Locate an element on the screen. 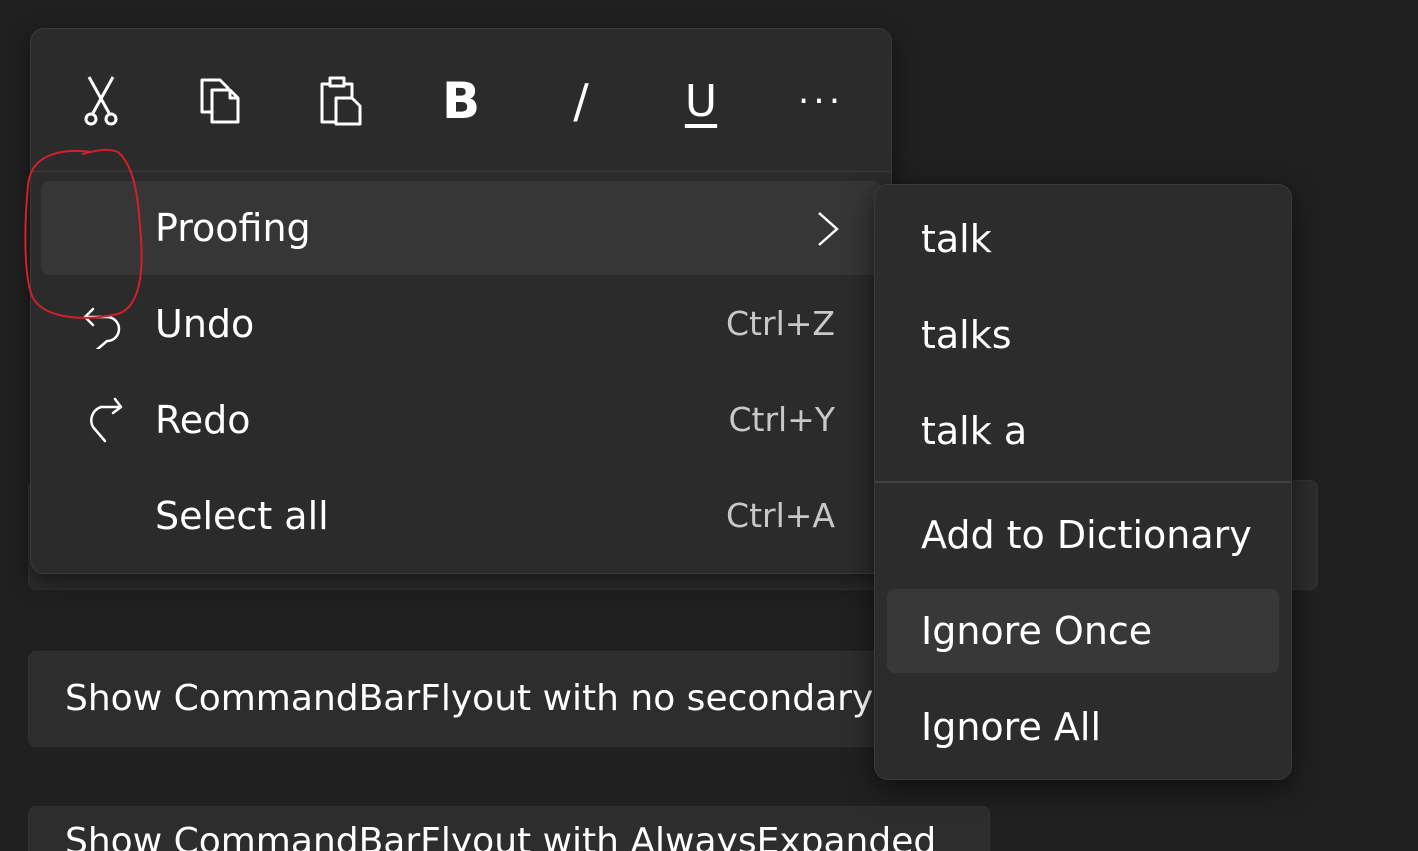  ignore-once-item: Ignore Once is located at coordinates (1083, 631).